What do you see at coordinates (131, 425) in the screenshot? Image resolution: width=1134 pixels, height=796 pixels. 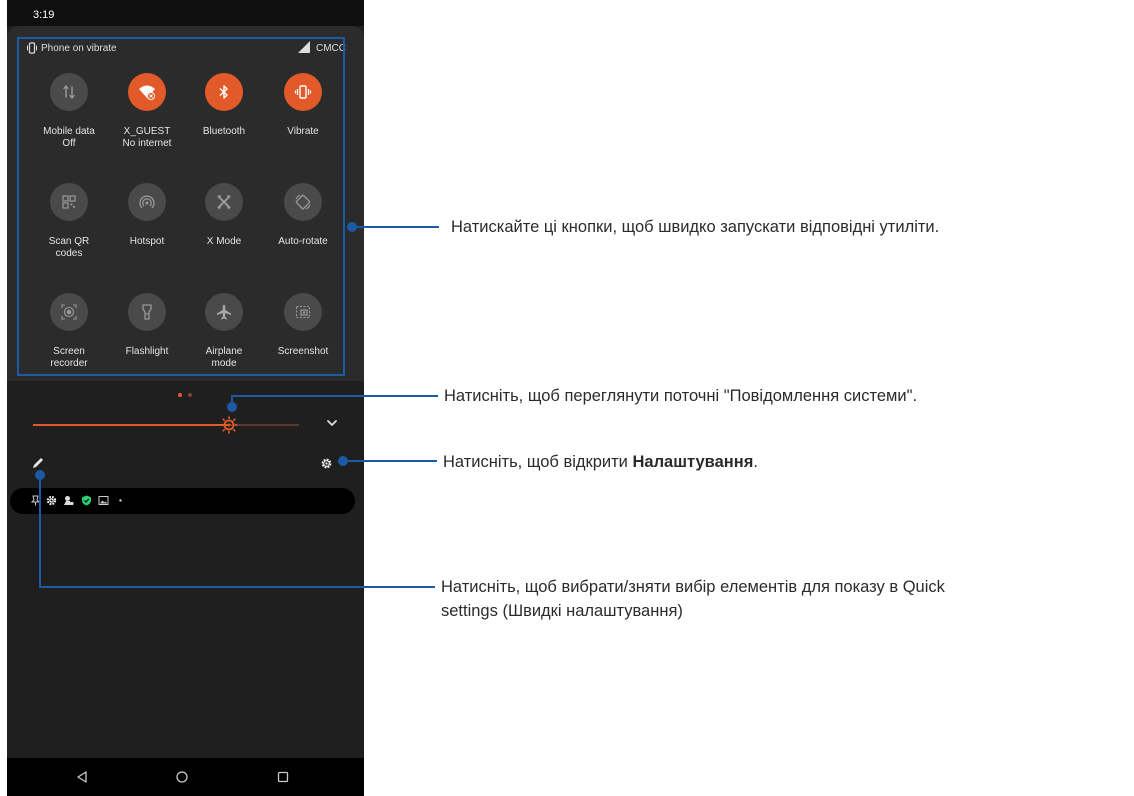 I see `brightness-track-filled` at bounding box center [131, 425].